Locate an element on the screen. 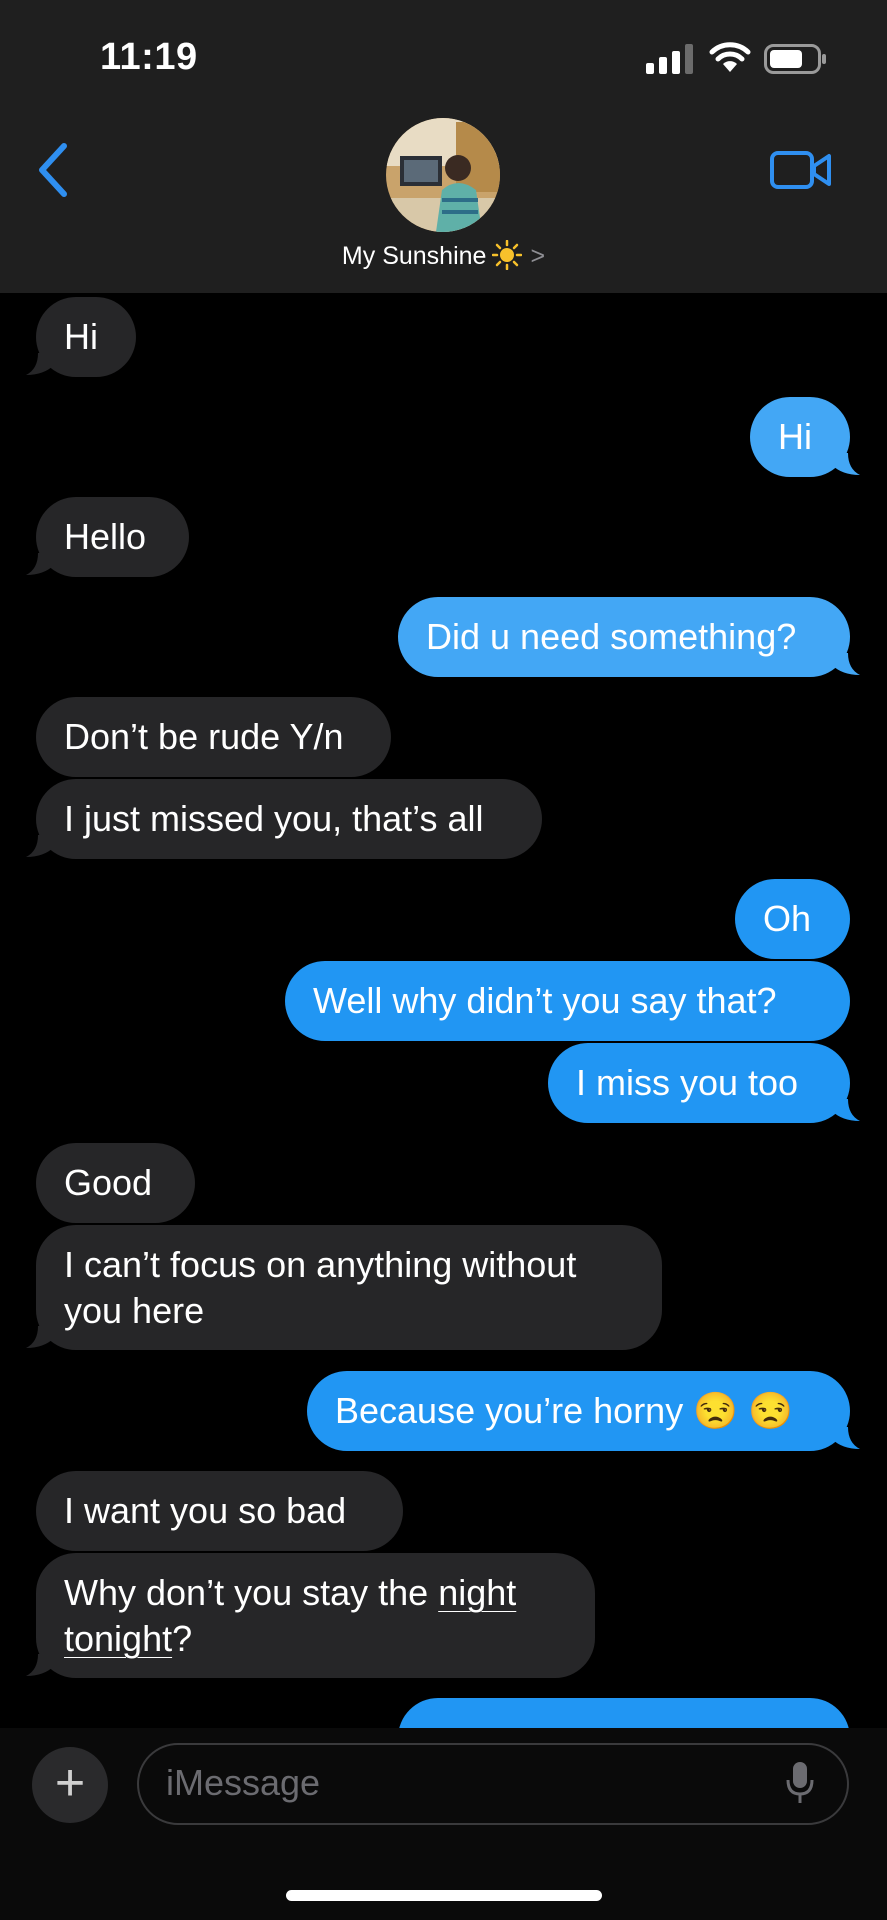  chevron-right-icon: > is located at coordinates (538, 256).